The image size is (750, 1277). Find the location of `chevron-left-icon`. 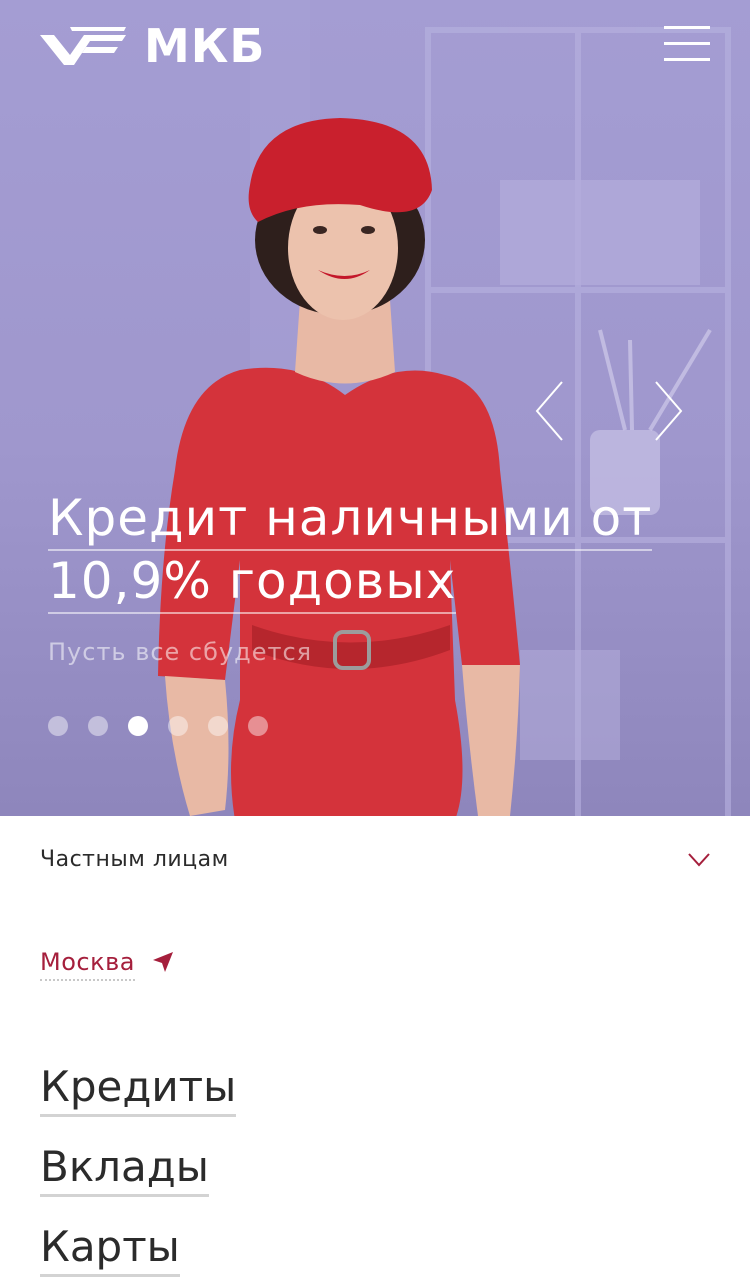

chevron-left-icon is located at coordinates (549, 411).